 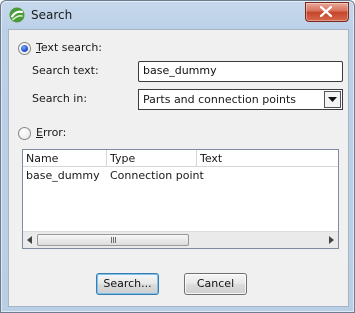 What do you see at coordinates (24, 133) in the screenshot?
I see `error-radio` at bounding box center [24, 133].